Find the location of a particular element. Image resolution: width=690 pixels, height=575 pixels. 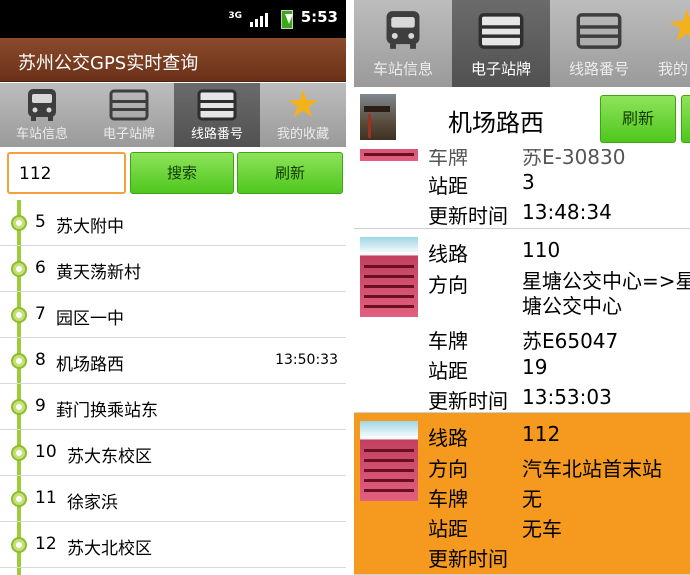

station-item: 5 苏大附中 is located at coordinates (173, 223).